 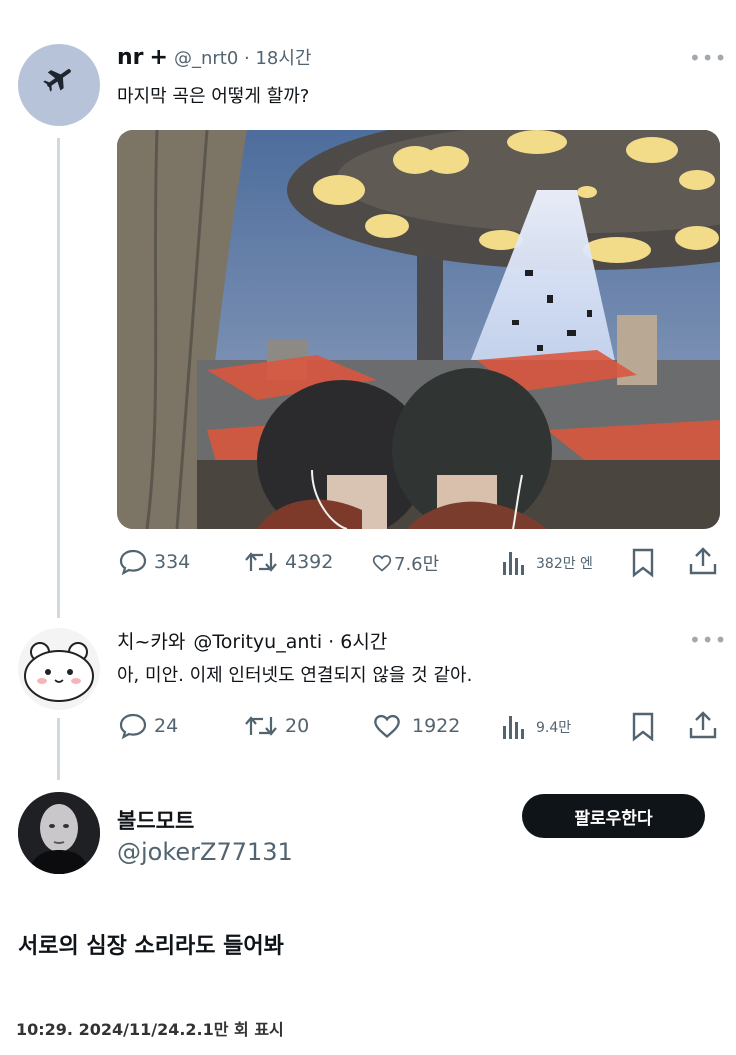 I want to click on tweet1-header: nr + @_nrt0 · 18시간, so click(x=214, y=57).